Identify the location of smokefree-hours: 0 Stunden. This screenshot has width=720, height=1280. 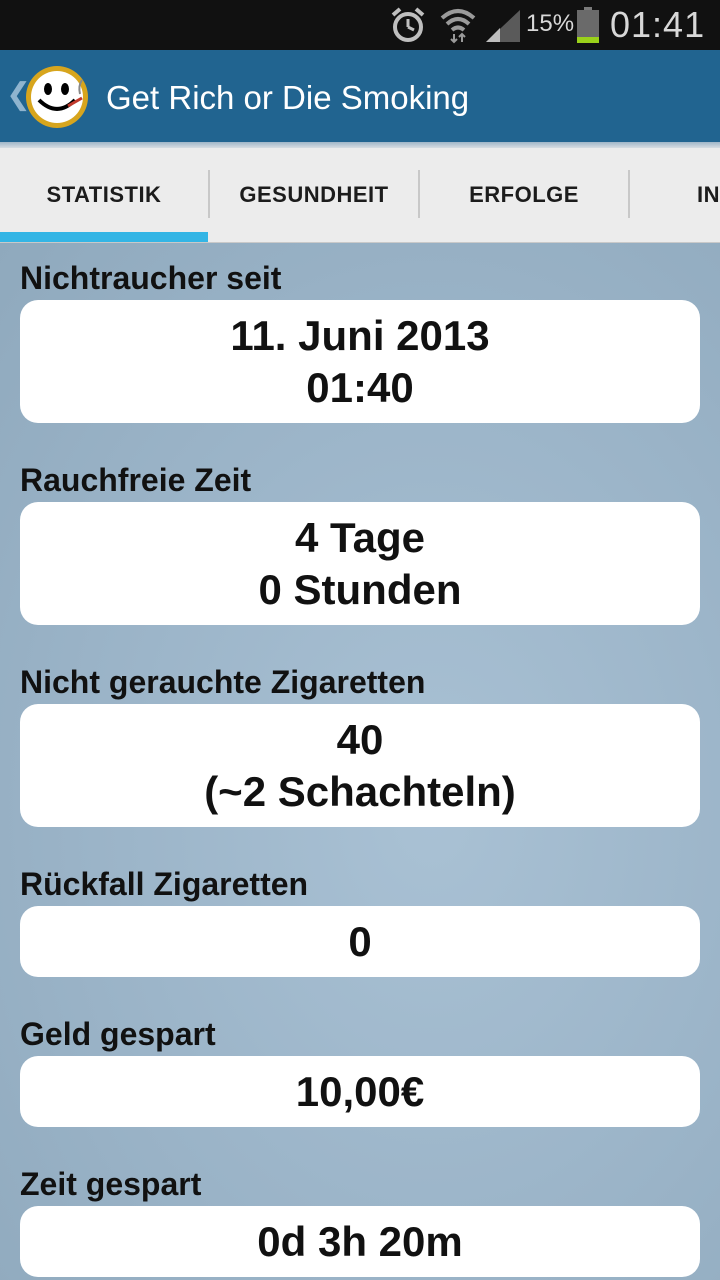
(360, 589).